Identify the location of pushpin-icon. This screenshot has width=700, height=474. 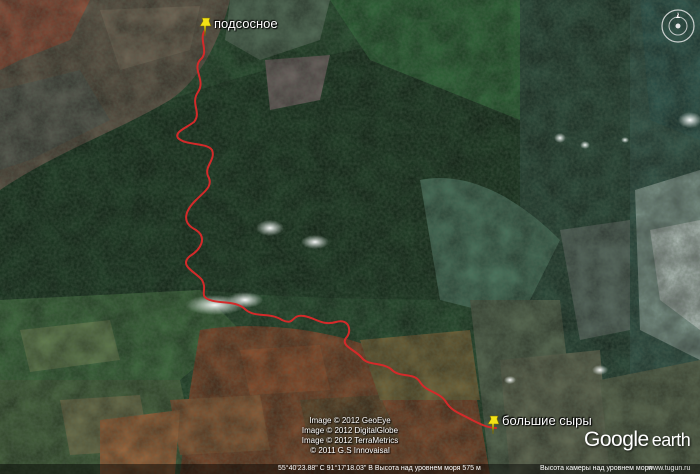
(206, 27).